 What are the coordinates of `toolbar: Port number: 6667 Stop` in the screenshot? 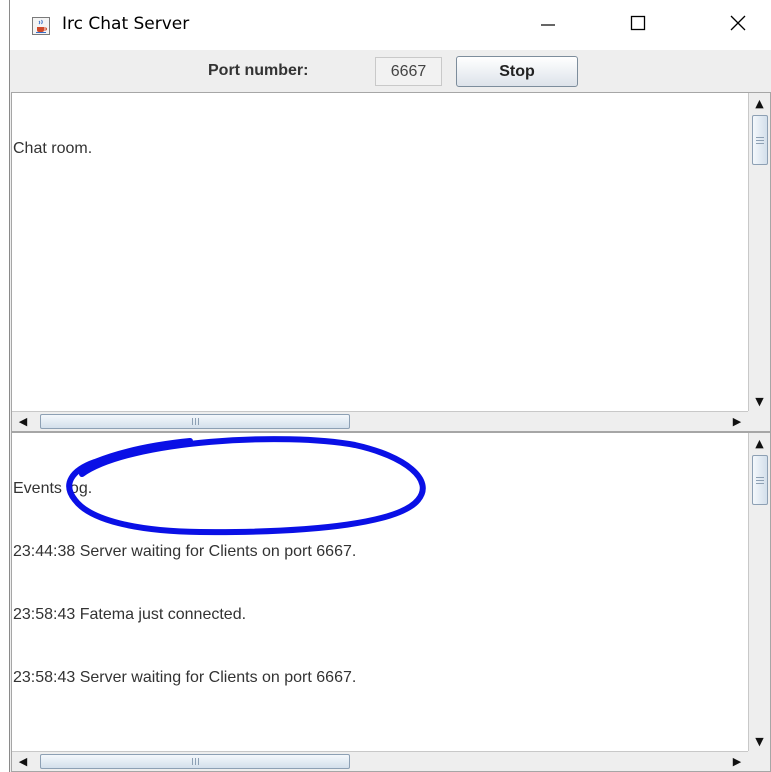 It's located at (390, 71).